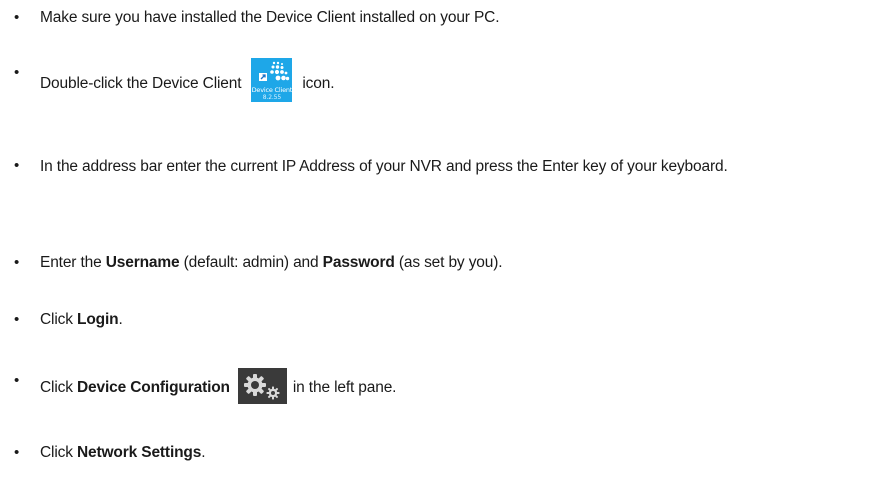 This screenshot has width=875, height=493. I want to click on device-configuration-term: Device Configuration, so click(153, 388).